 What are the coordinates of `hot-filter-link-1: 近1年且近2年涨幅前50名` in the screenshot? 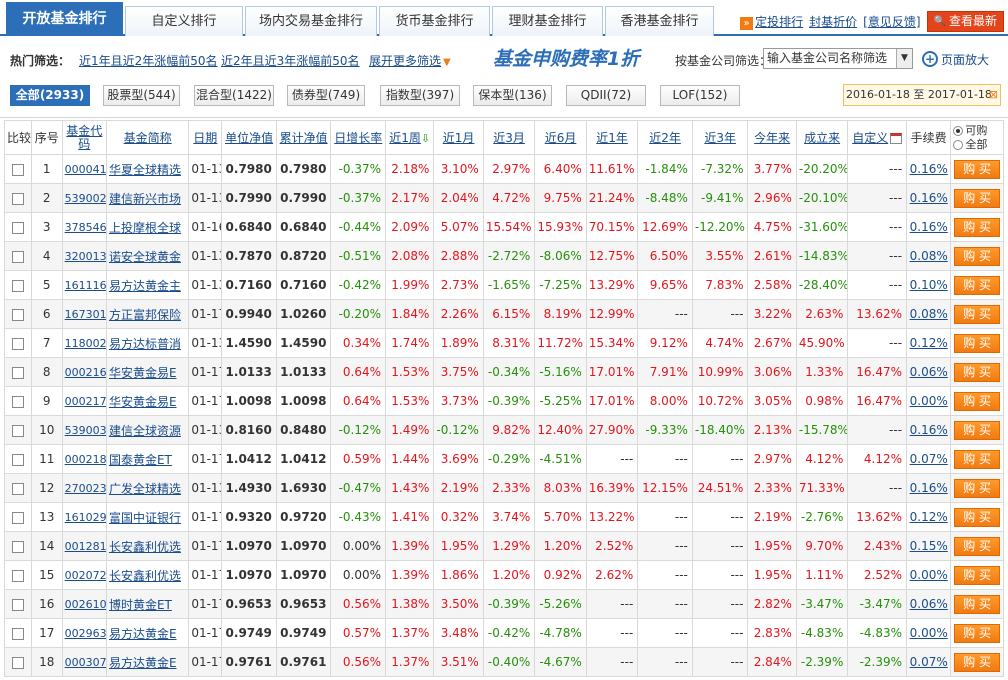 It's located at (148, 60).